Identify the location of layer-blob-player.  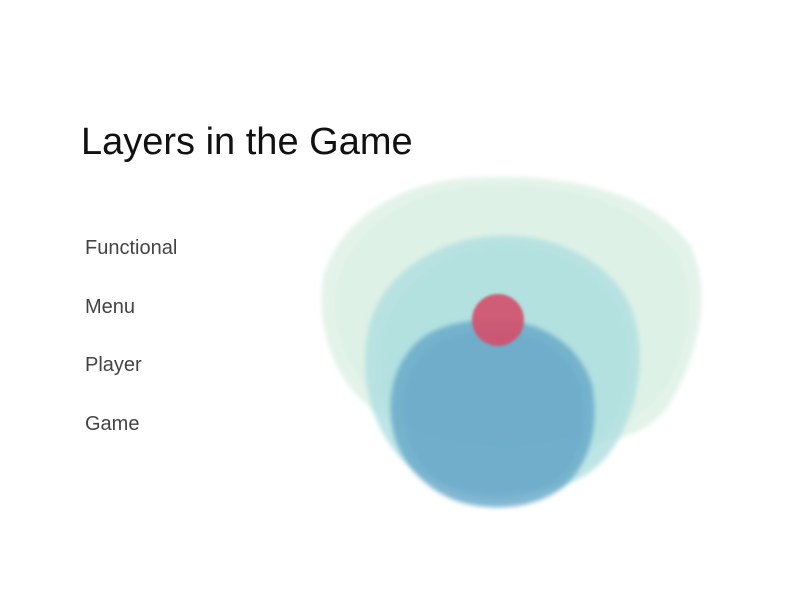
(492, 413).